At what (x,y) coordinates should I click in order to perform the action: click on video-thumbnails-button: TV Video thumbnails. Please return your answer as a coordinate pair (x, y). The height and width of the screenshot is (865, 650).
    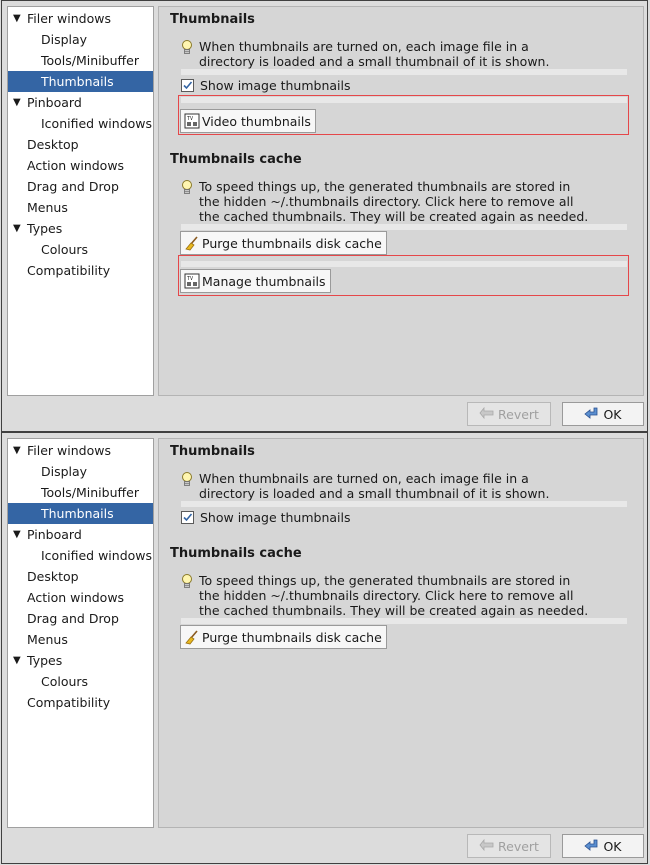
    Looking at the image, I should click on (248, 121).